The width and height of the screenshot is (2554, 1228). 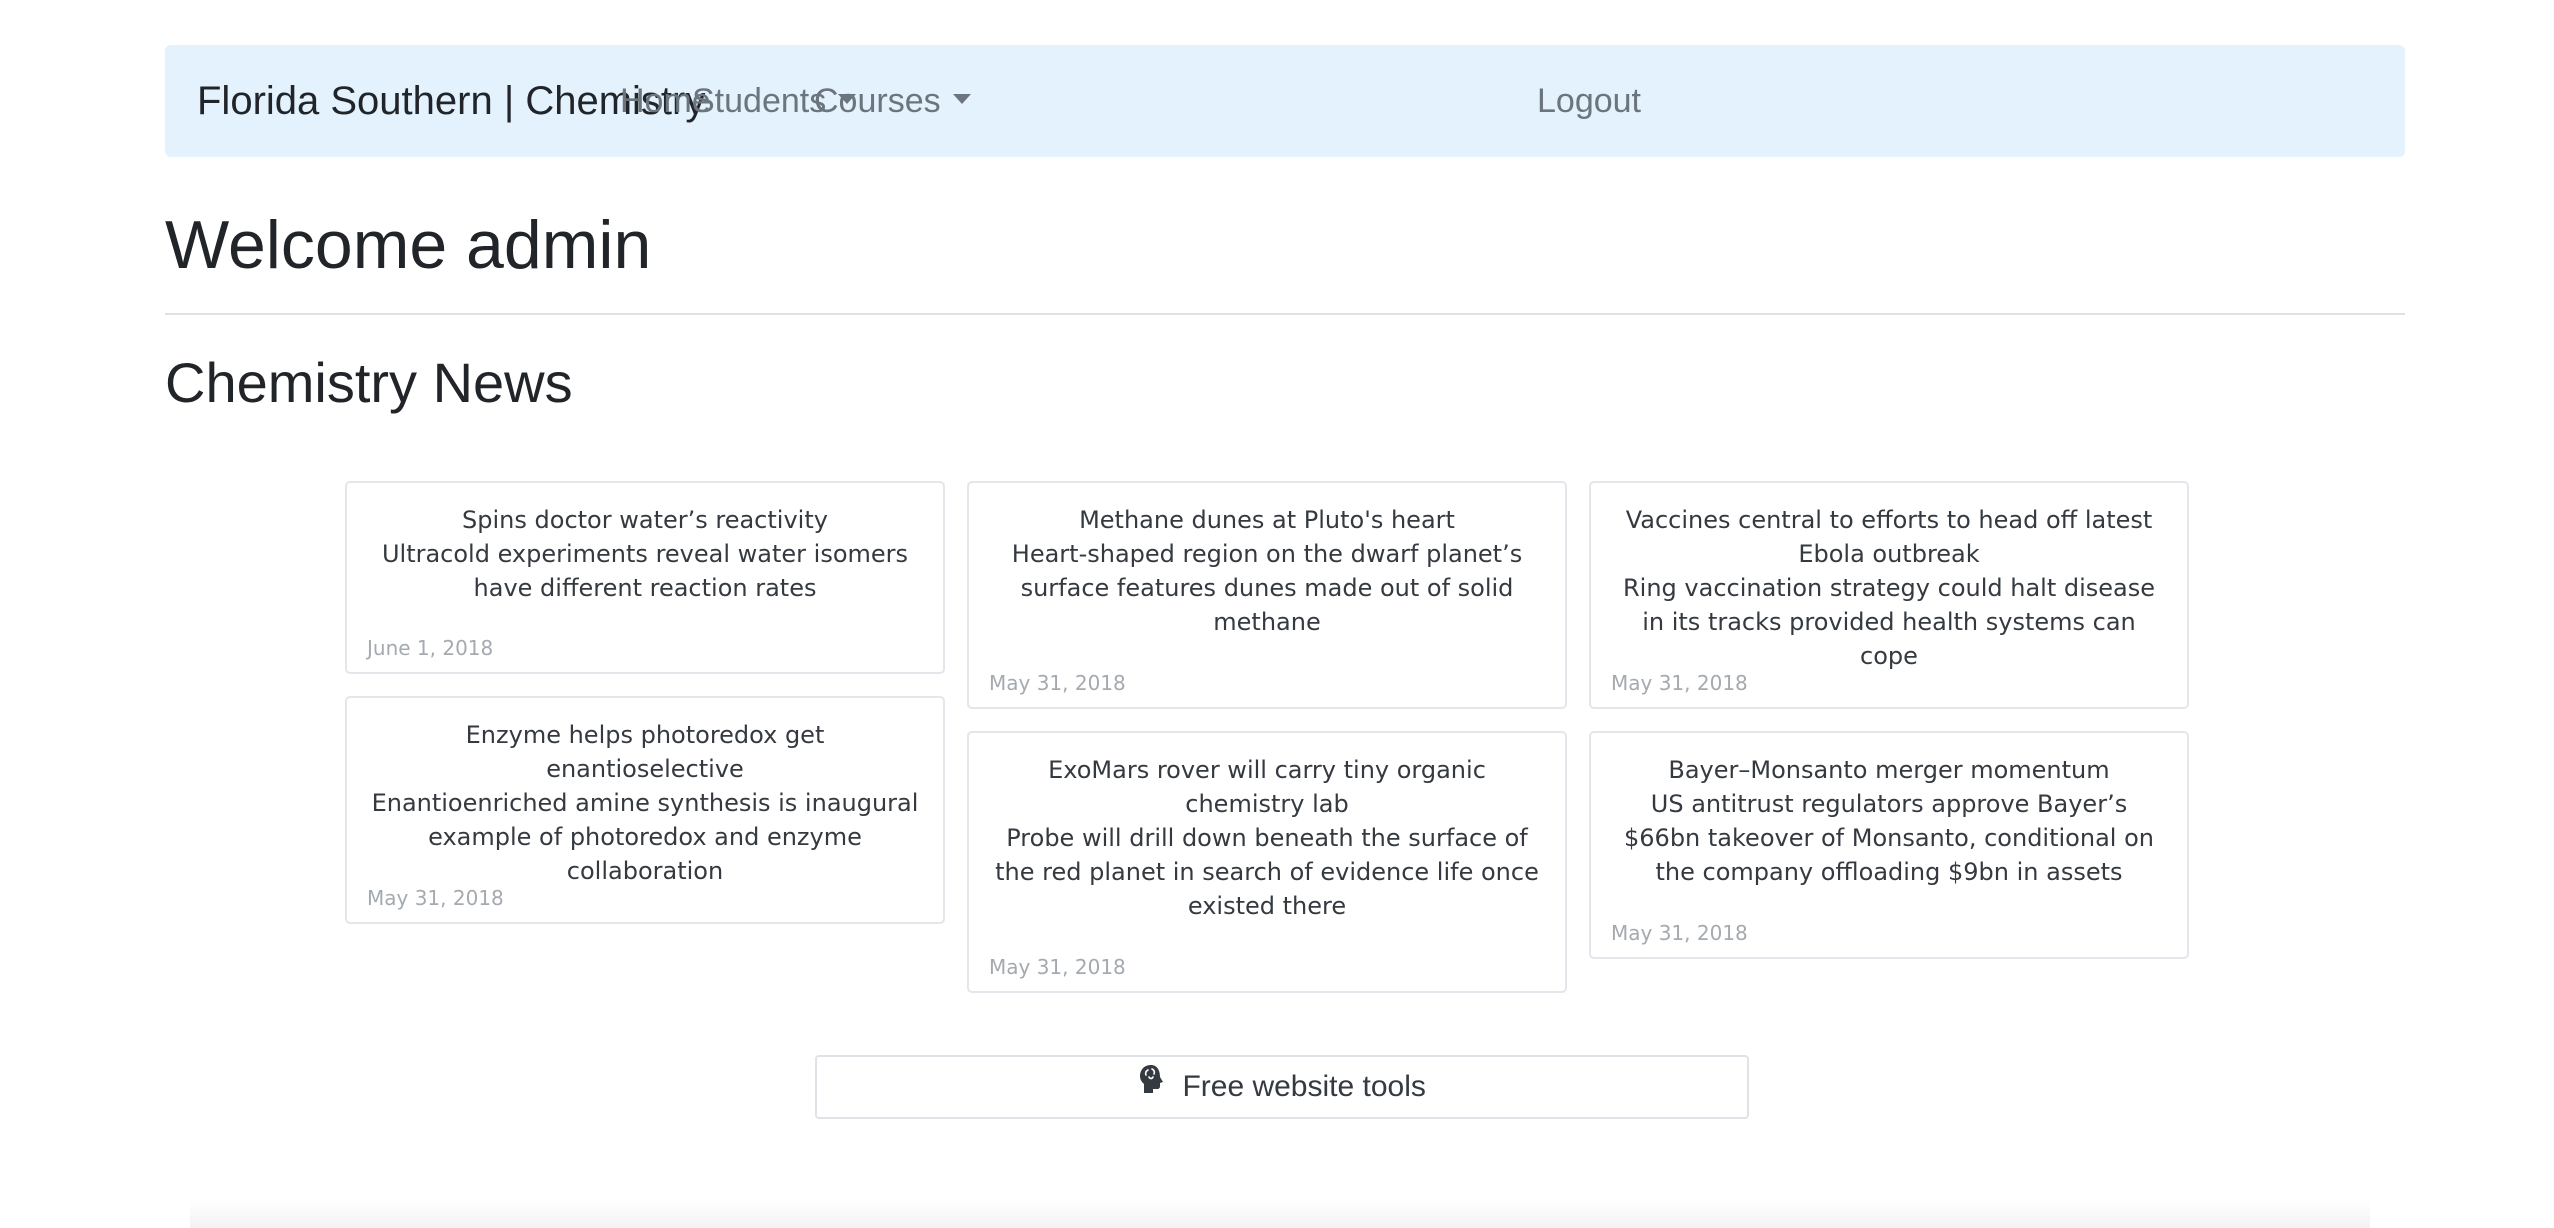 I want to click on page-title: Welcome admin, so click(x=408, y=245).